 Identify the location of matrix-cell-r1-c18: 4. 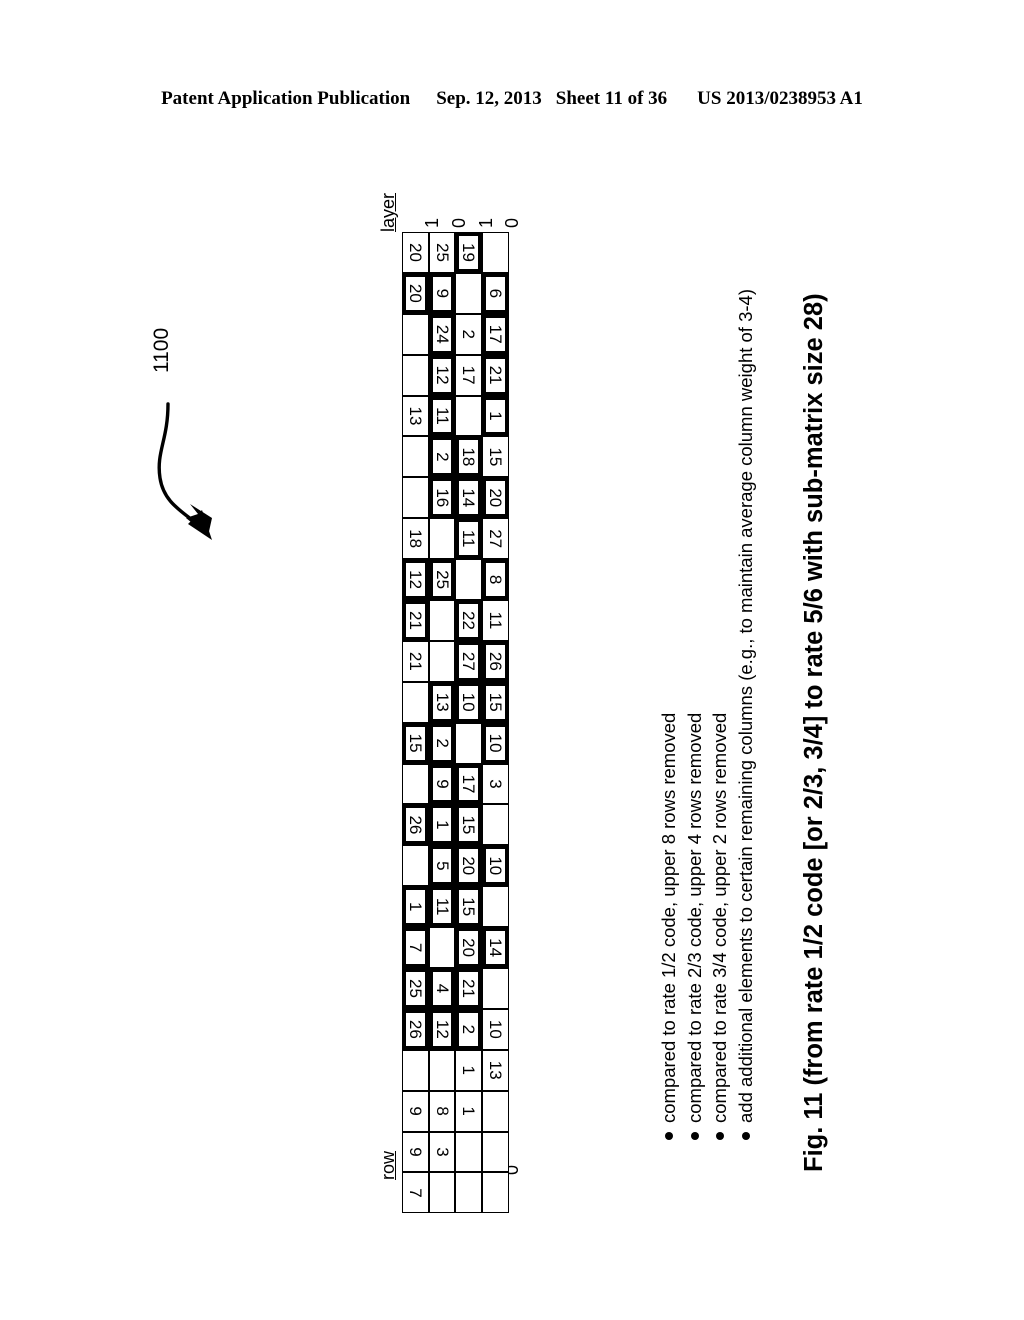
(442, 988).